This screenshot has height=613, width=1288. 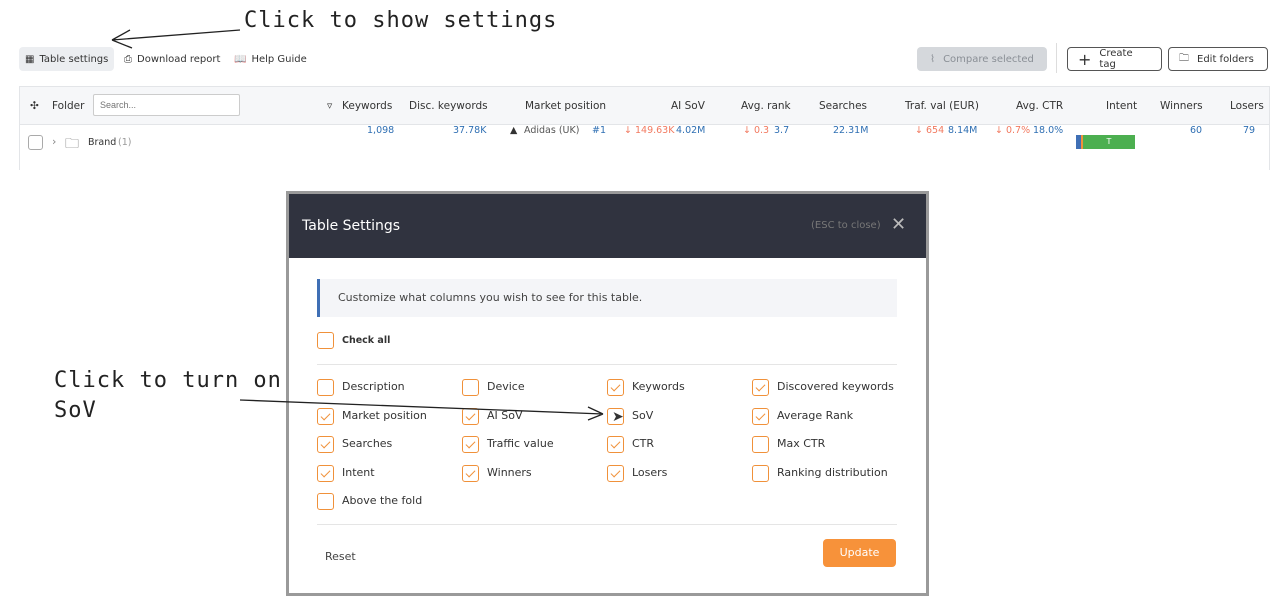 What do you see at coordinates (128, 59) in the screenshot?
I see `download-icon: ⎙` at bounding box center [128, 59].